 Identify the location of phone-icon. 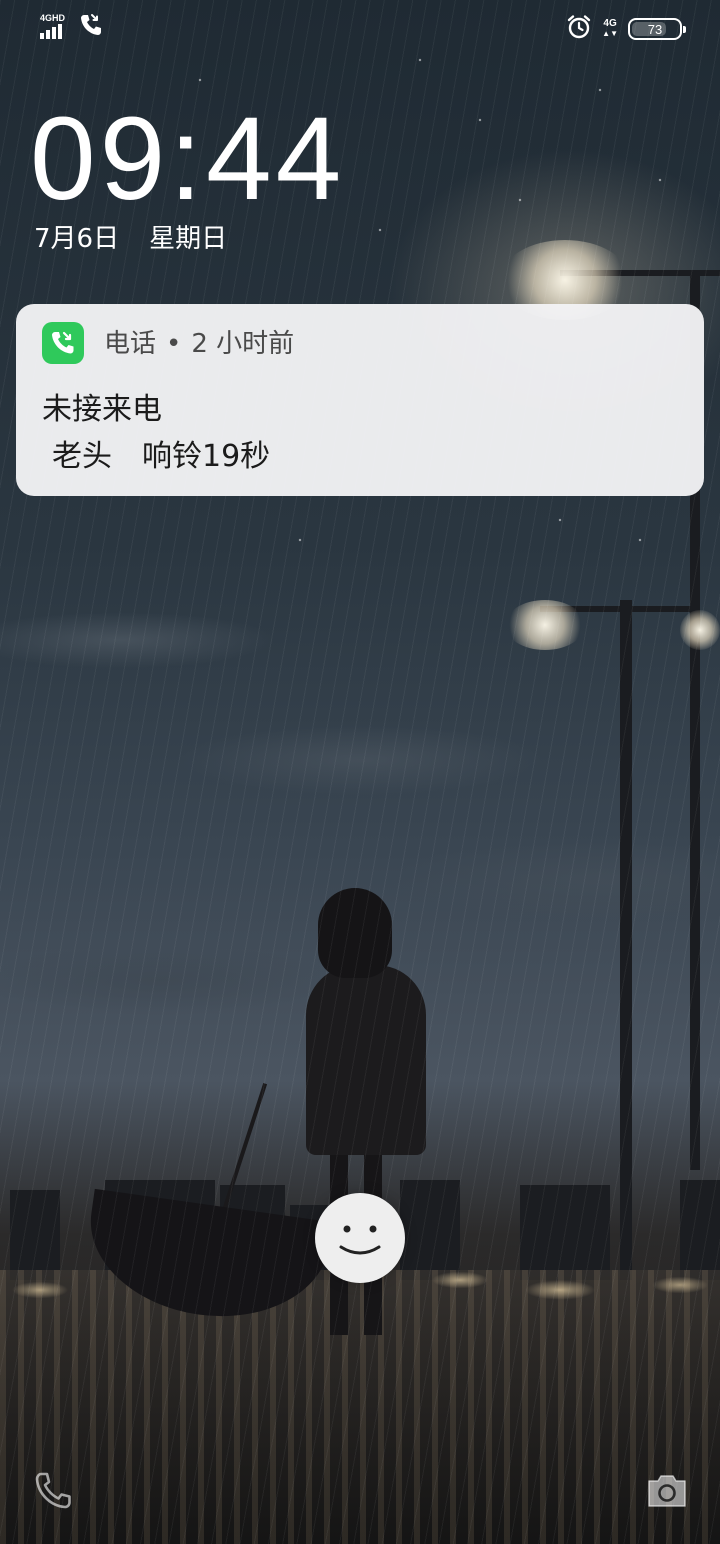
(53, 1490).